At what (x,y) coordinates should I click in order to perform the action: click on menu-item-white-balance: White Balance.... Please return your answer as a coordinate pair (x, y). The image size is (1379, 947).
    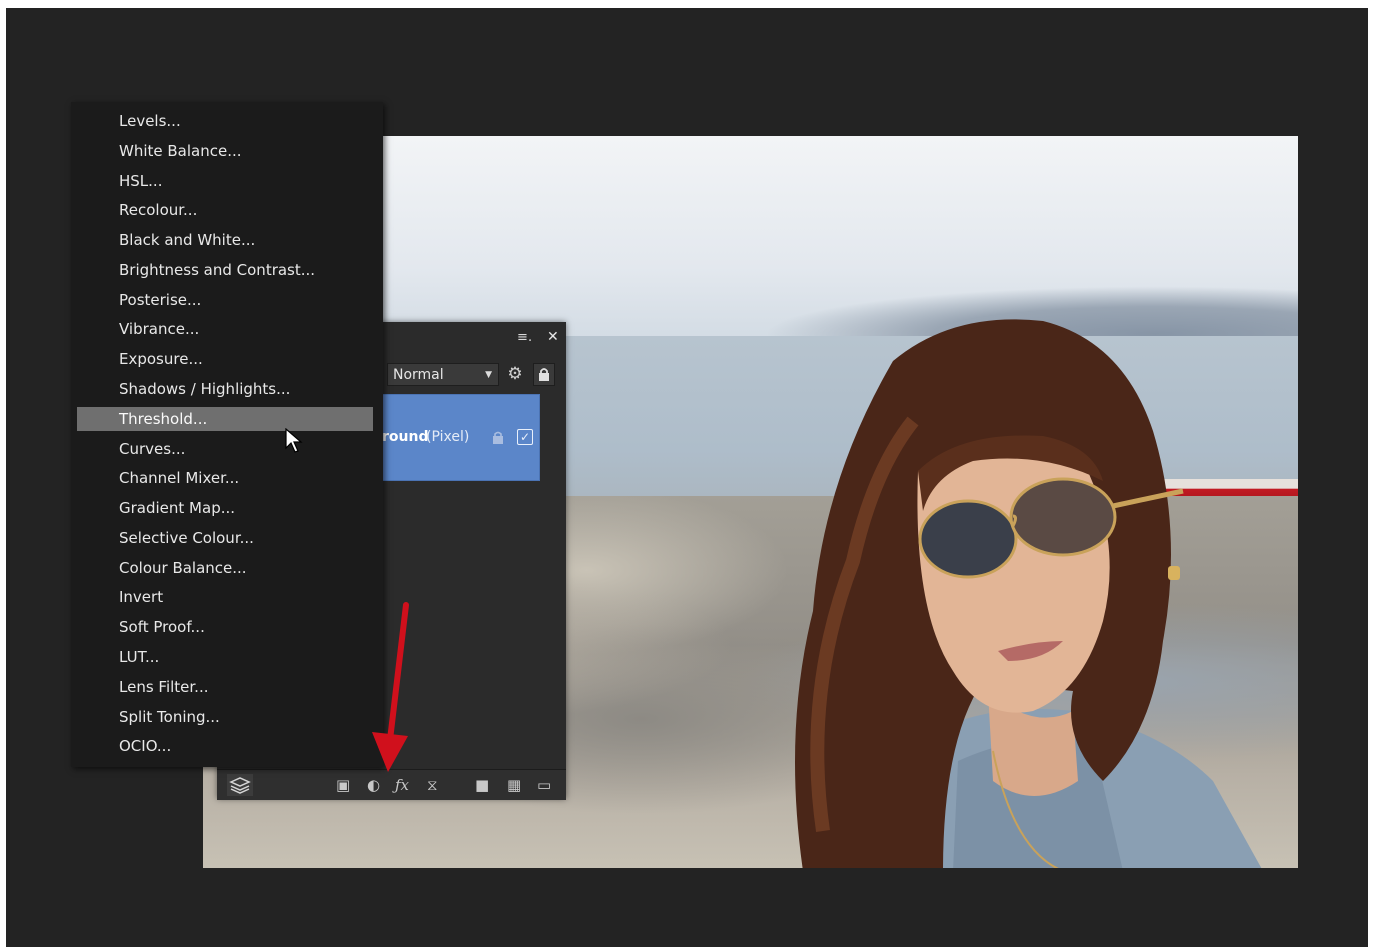
    Looking at the image, I should click on (225, 151).